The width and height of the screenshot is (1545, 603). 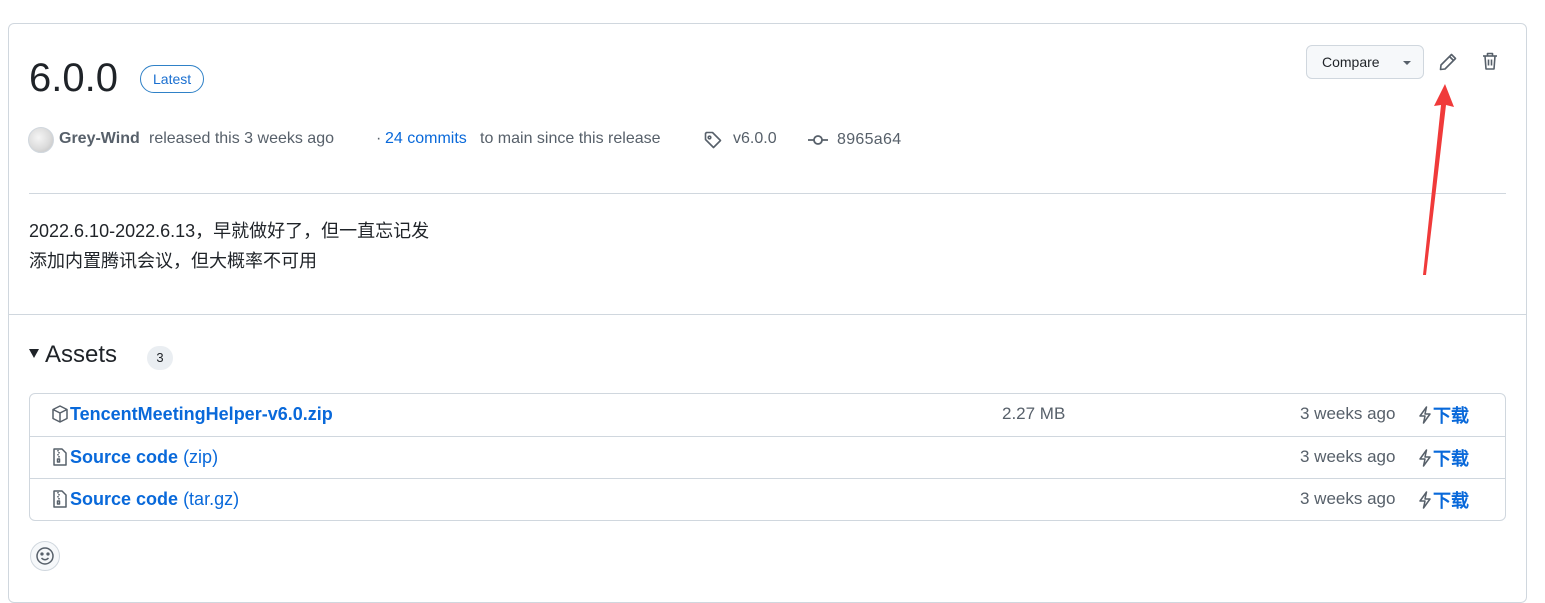 What do you see at coordinates (818, 140) in the screenshot?
I see `git-commit-icon` at bounding box center [818, 140].